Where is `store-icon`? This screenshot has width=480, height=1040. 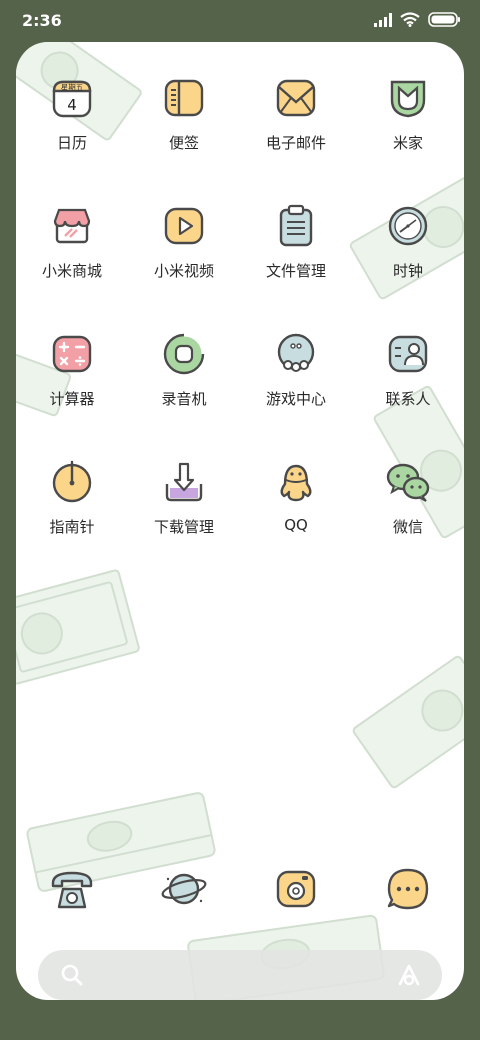
store-icon is located at coordinates (72, 226).